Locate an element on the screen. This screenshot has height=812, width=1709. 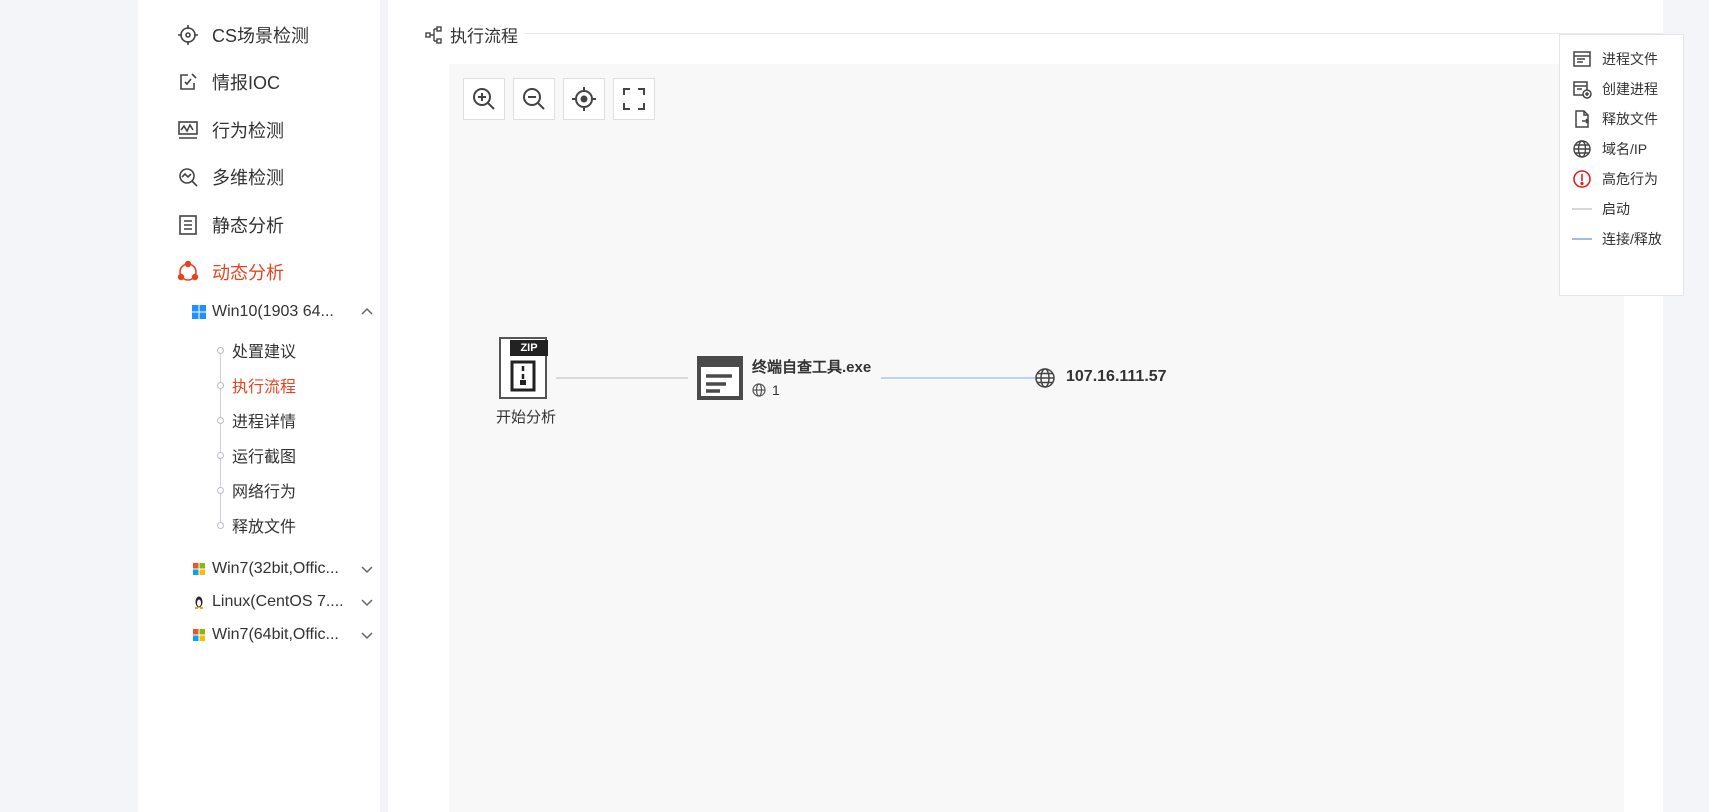
flow-tree-icon is located at coordinates (434, 35).